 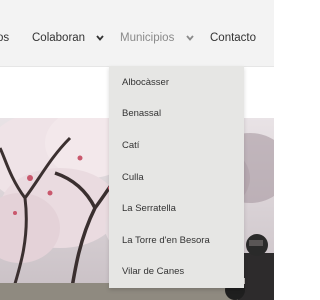 What do you see at coordinates (130, 146) in the screenshot?
I see `dropdown-item-cati: Catí` at bounding box center [130, 146].